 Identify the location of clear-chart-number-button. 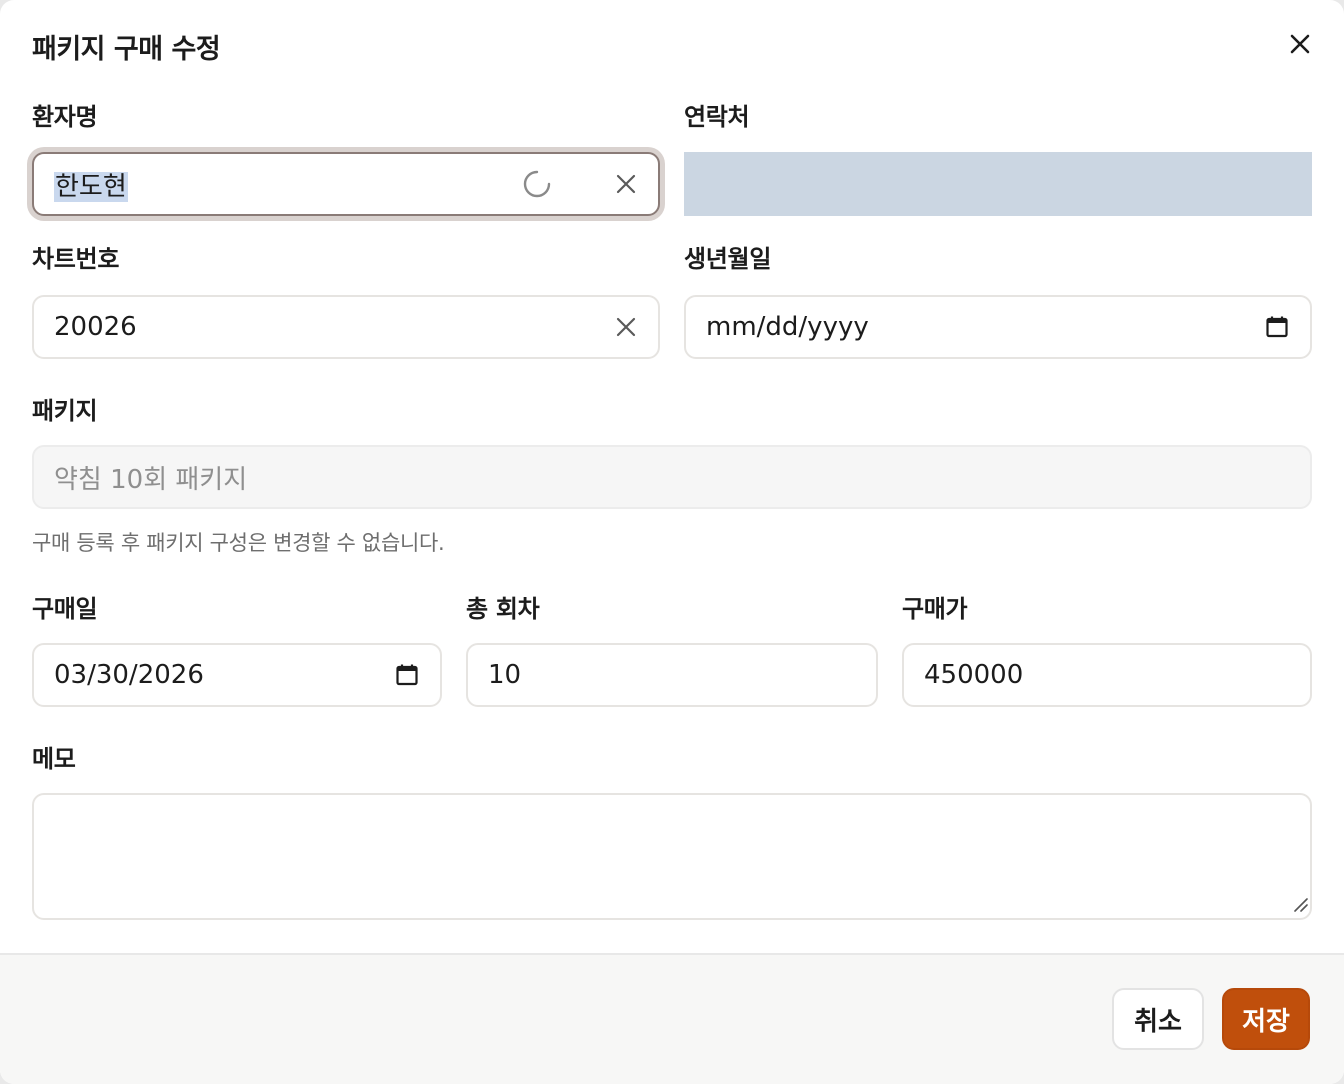
(626, 327).